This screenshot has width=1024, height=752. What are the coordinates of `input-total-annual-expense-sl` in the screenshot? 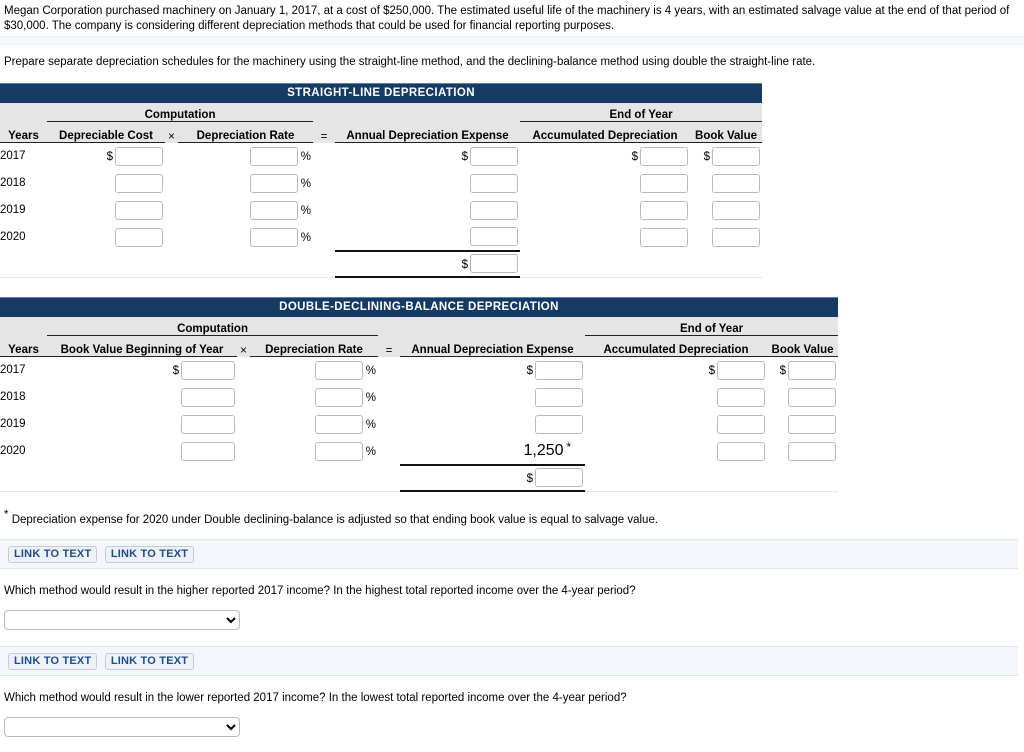 It's located at (494, 263).